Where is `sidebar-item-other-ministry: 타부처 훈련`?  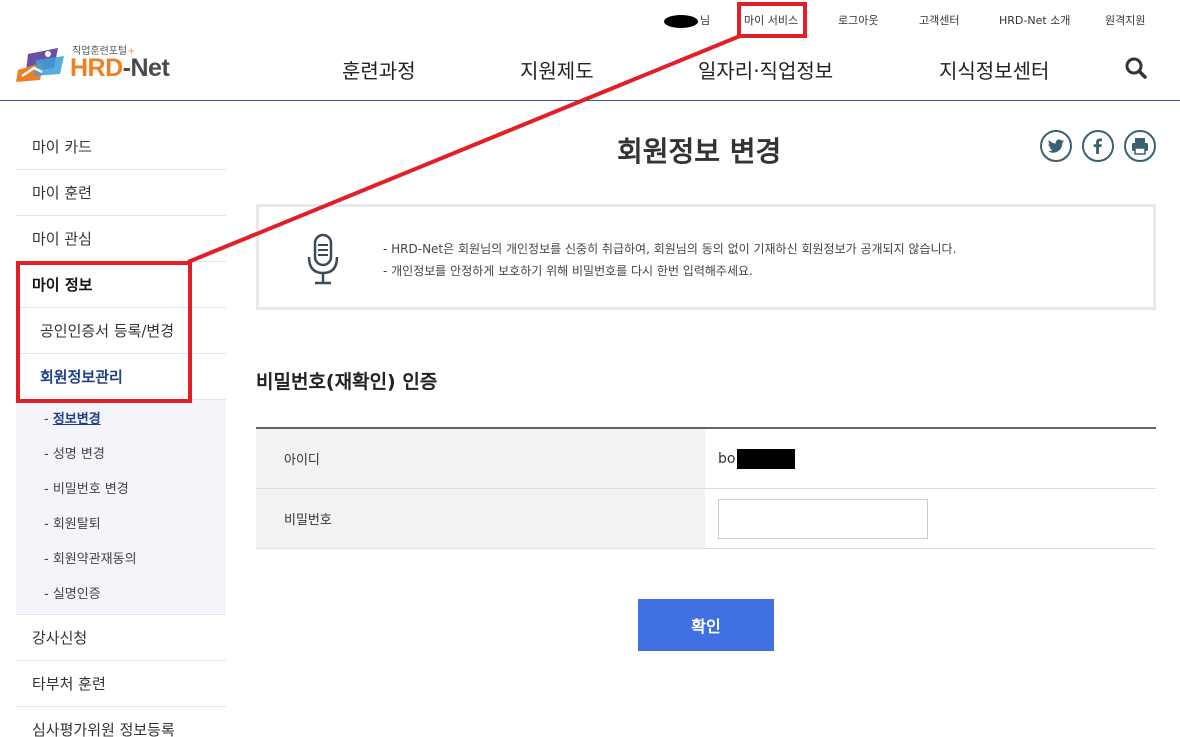
sidebar-item-other-ministry: 타부처 훈련 is located at coordinates (121, 684).